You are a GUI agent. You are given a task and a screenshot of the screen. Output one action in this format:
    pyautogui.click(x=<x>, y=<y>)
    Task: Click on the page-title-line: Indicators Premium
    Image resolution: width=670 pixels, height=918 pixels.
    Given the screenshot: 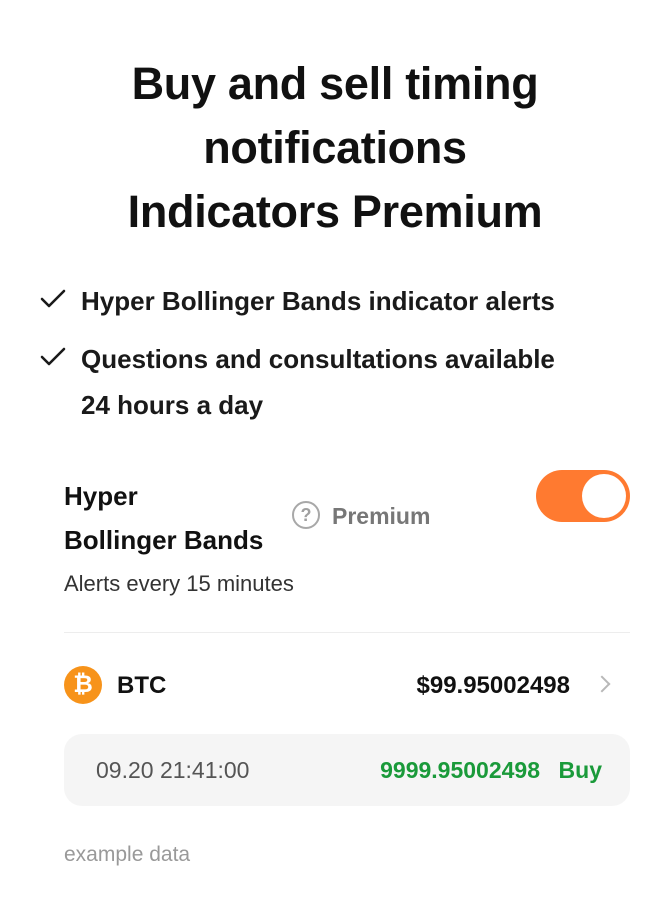 What is the action you would take?
    pyautogui.click(x=335, y=211)
    